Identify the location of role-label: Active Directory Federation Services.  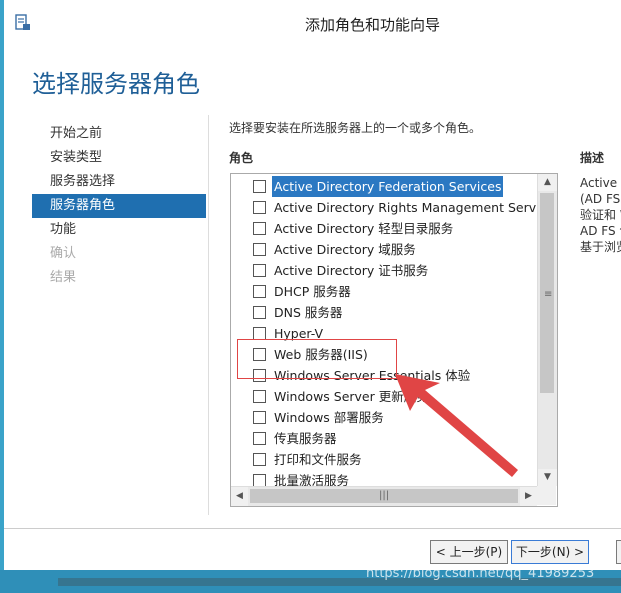
(388, 186).